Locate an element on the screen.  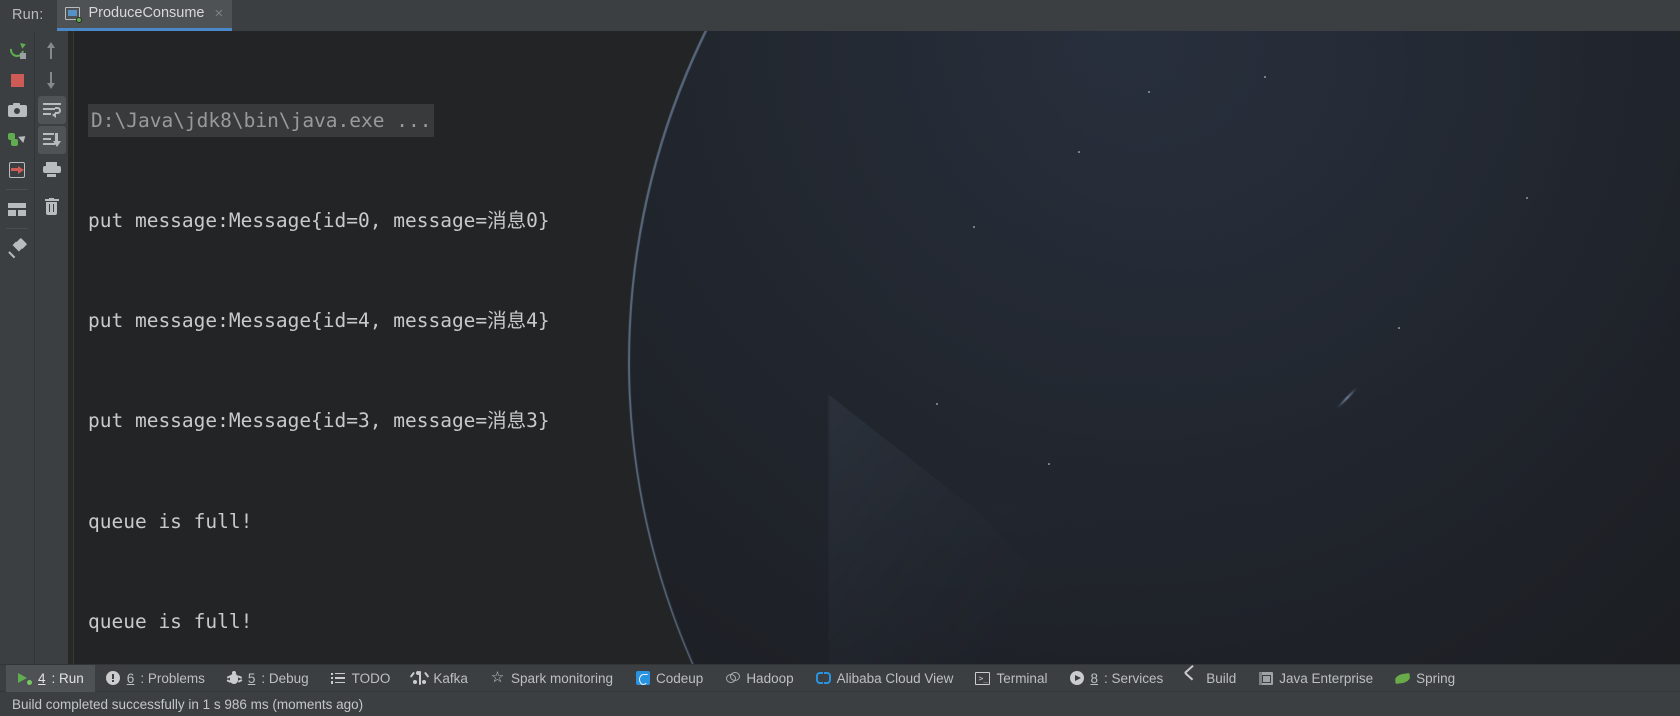
tool-window-todo: TODO is located at coordinates (361, 678).